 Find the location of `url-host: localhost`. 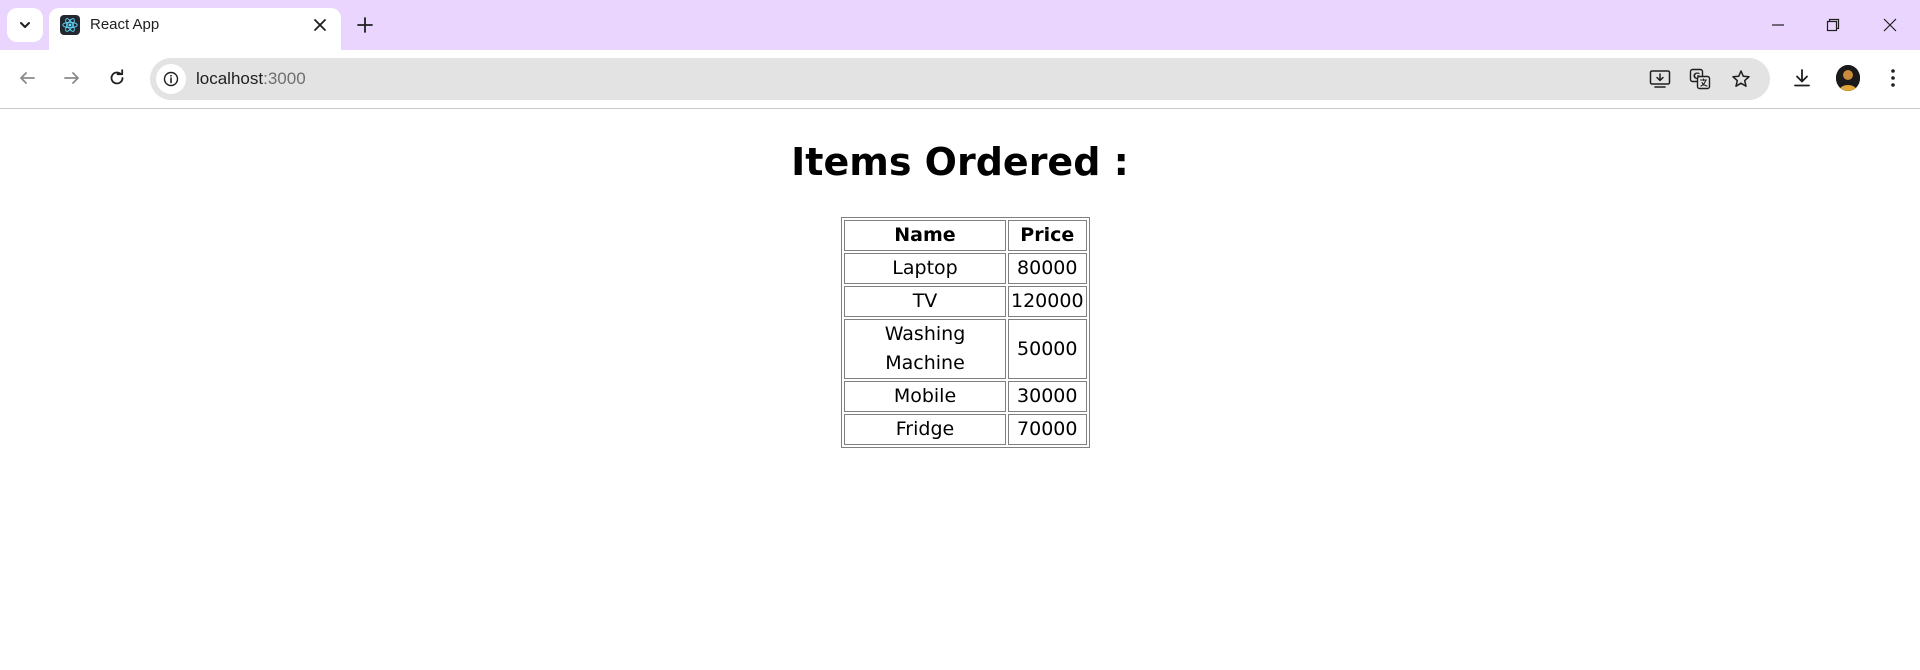

url-host: localhost is located at coordinates (230, 78).